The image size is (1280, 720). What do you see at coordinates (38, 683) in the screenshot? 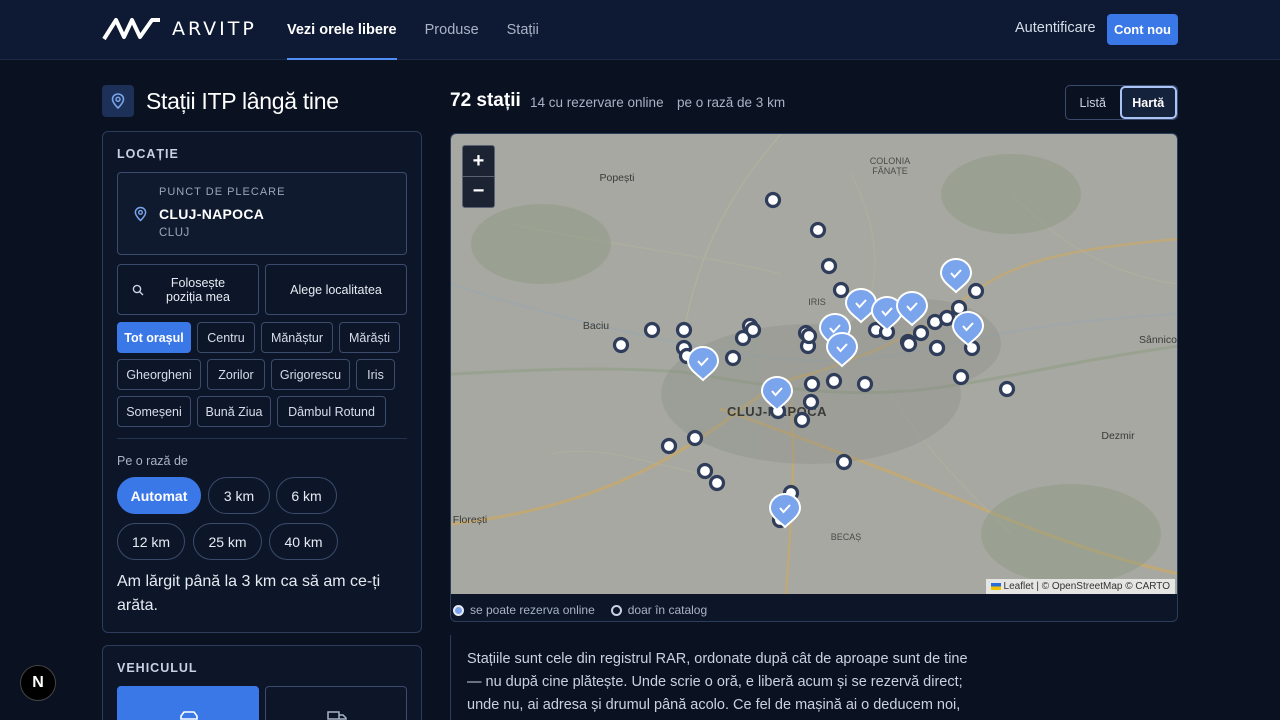
I see `dev-badge-icon: N` at bounding box center [38, 683].